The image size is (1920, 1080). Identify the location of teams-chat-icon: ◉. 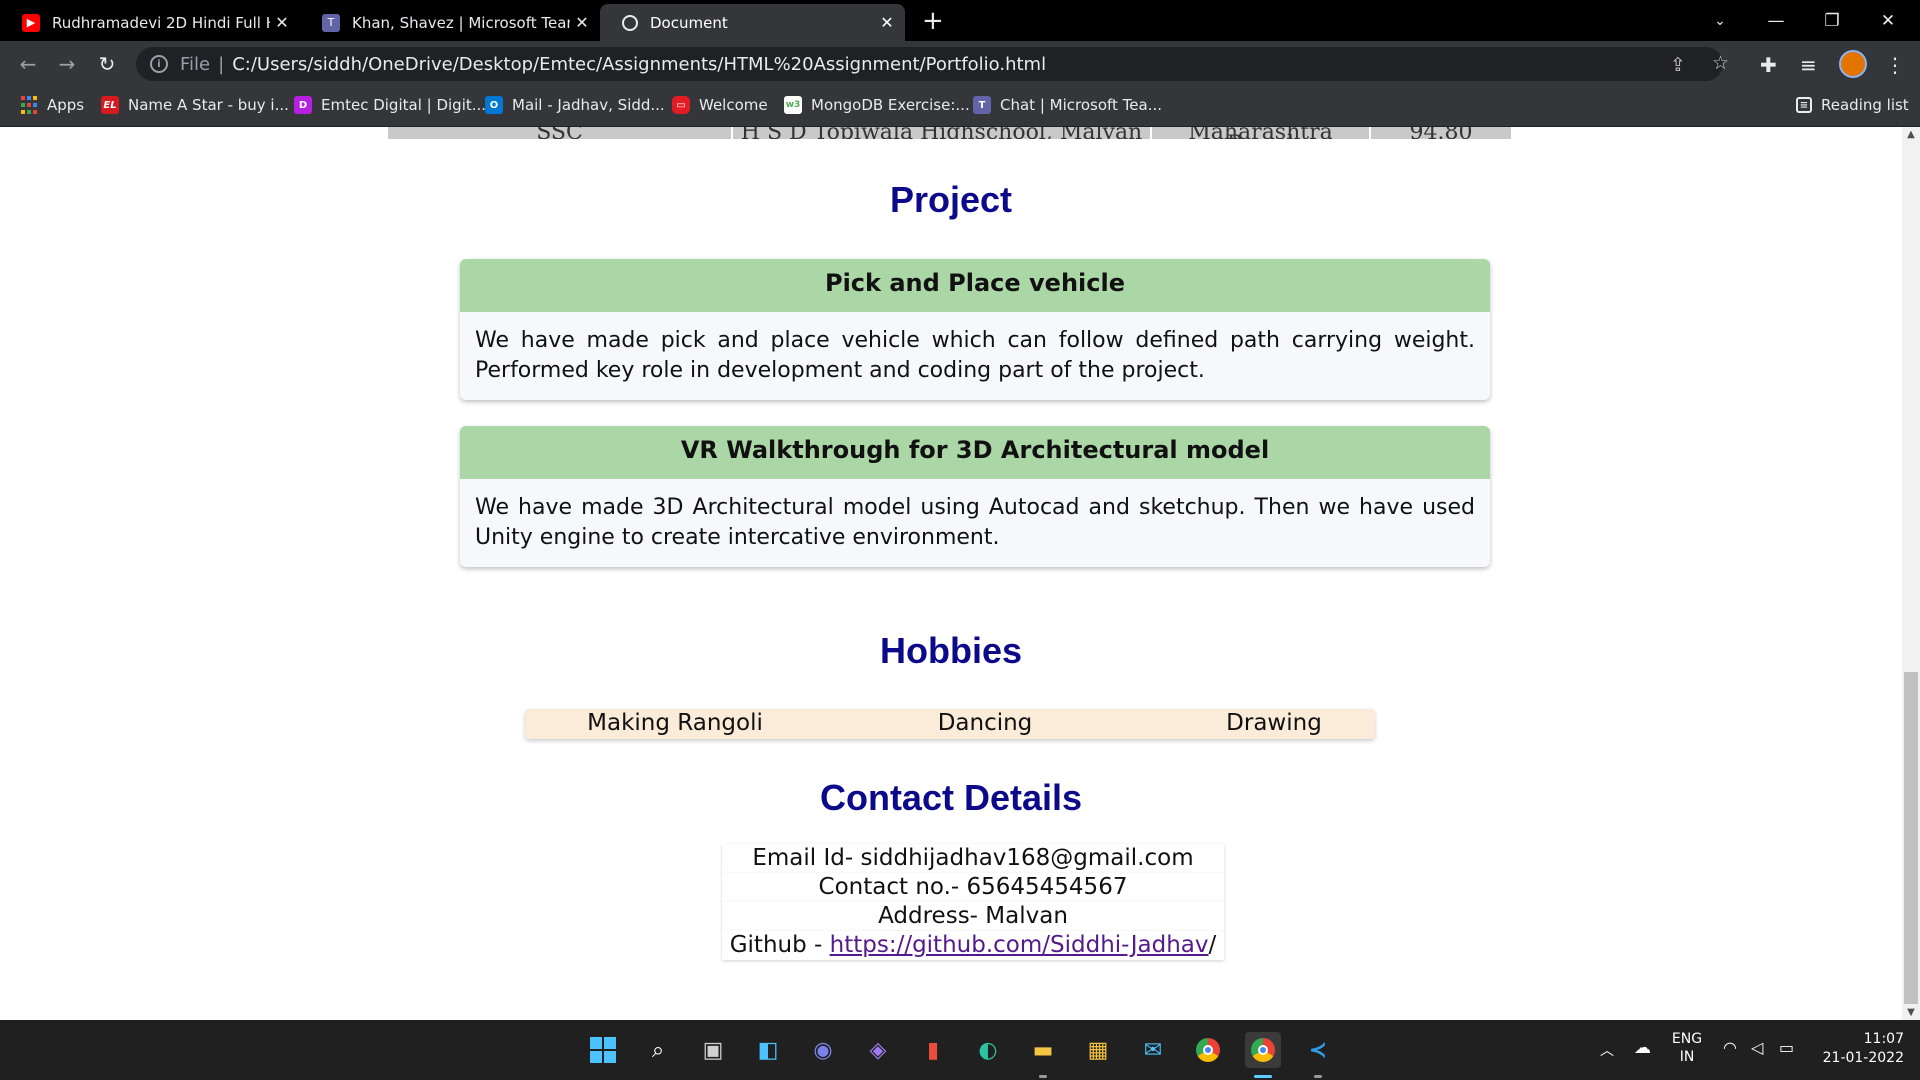
(823, 1050).